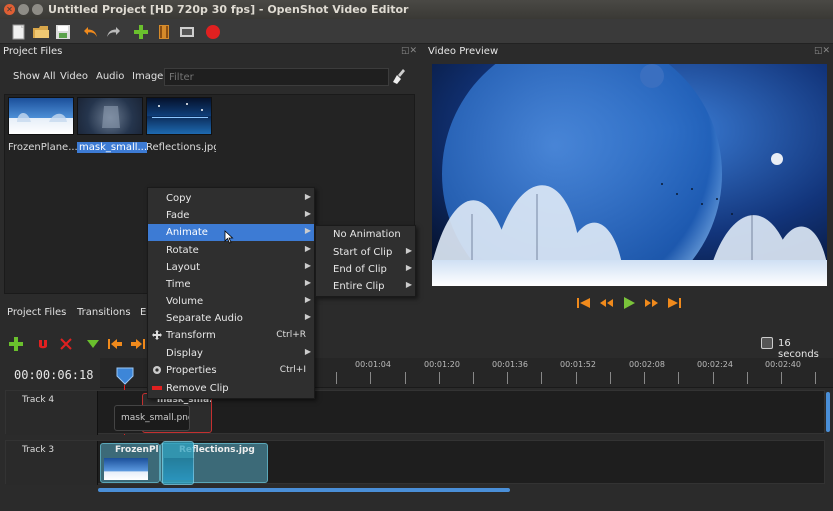  I want to click on clip-mask-small-b: mask_small.png, so click(152, 418).